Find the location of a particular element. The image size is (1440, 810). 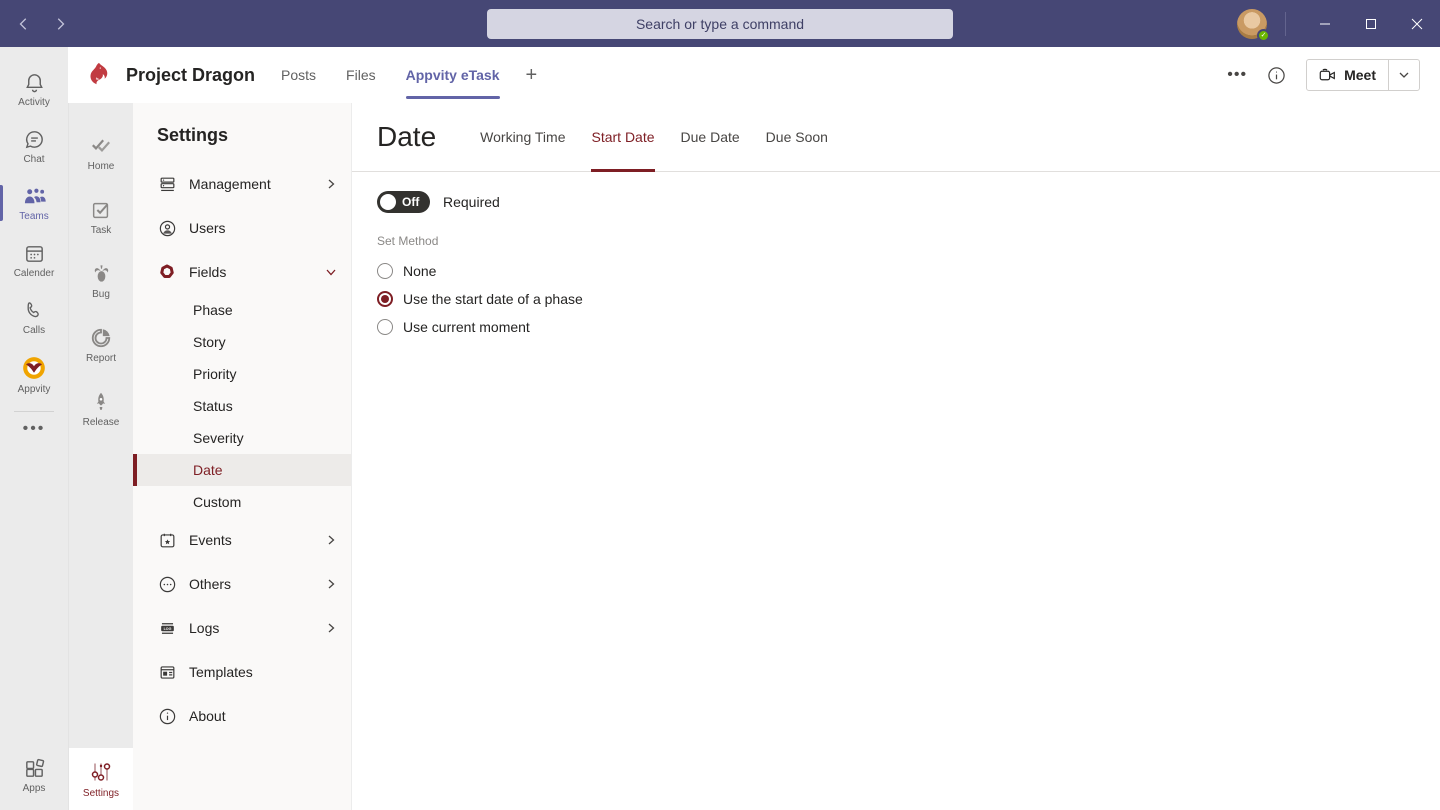

tab-appvity-etask: Appvity eTask is located at coordinates (452, 75).